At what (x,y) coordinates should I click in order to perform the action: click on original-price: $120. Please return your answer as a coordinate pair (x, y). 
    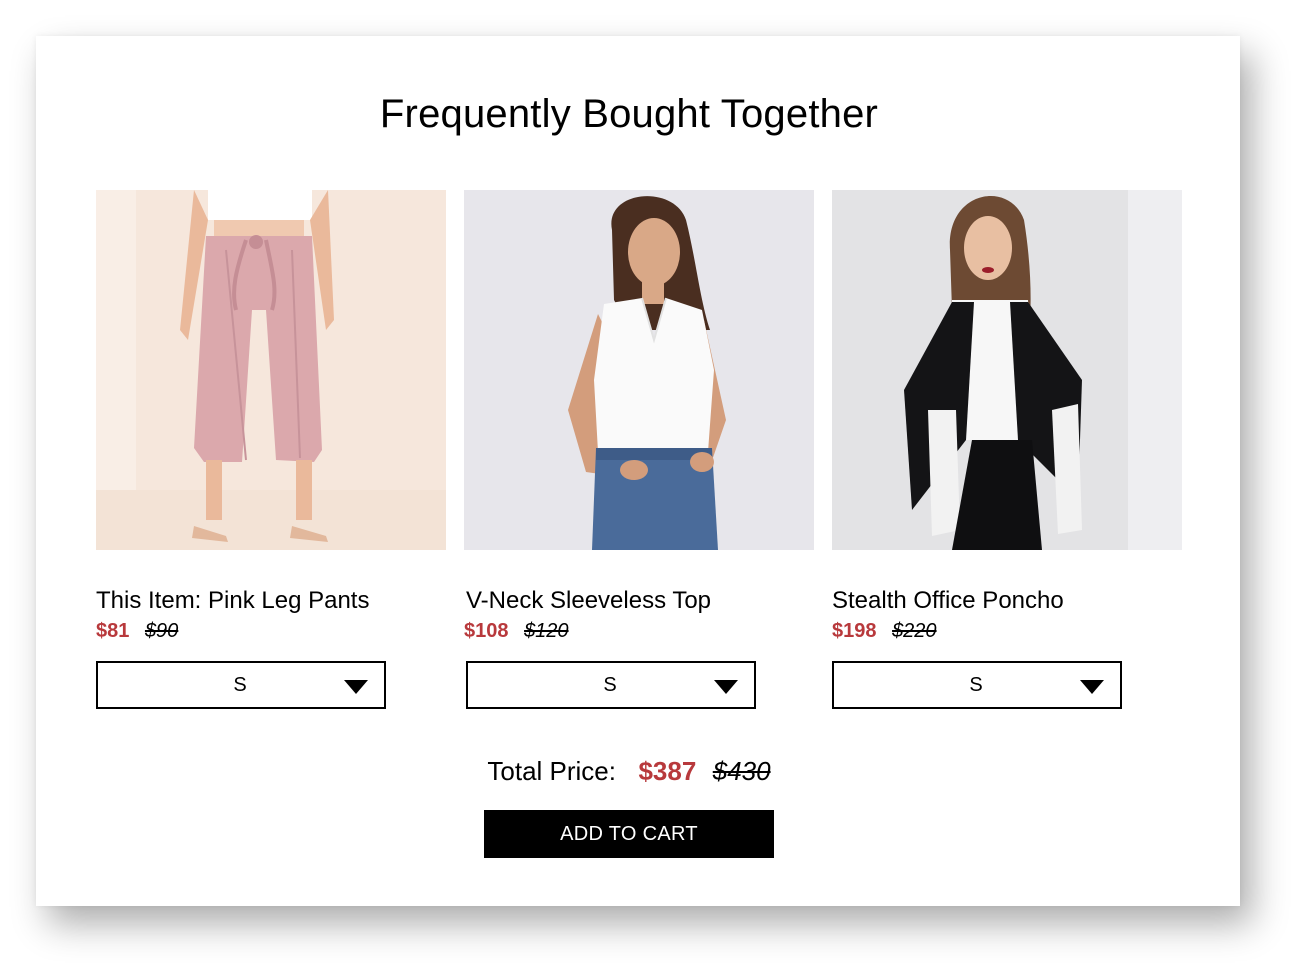
    Looking at the image, I should click on (546, 631).